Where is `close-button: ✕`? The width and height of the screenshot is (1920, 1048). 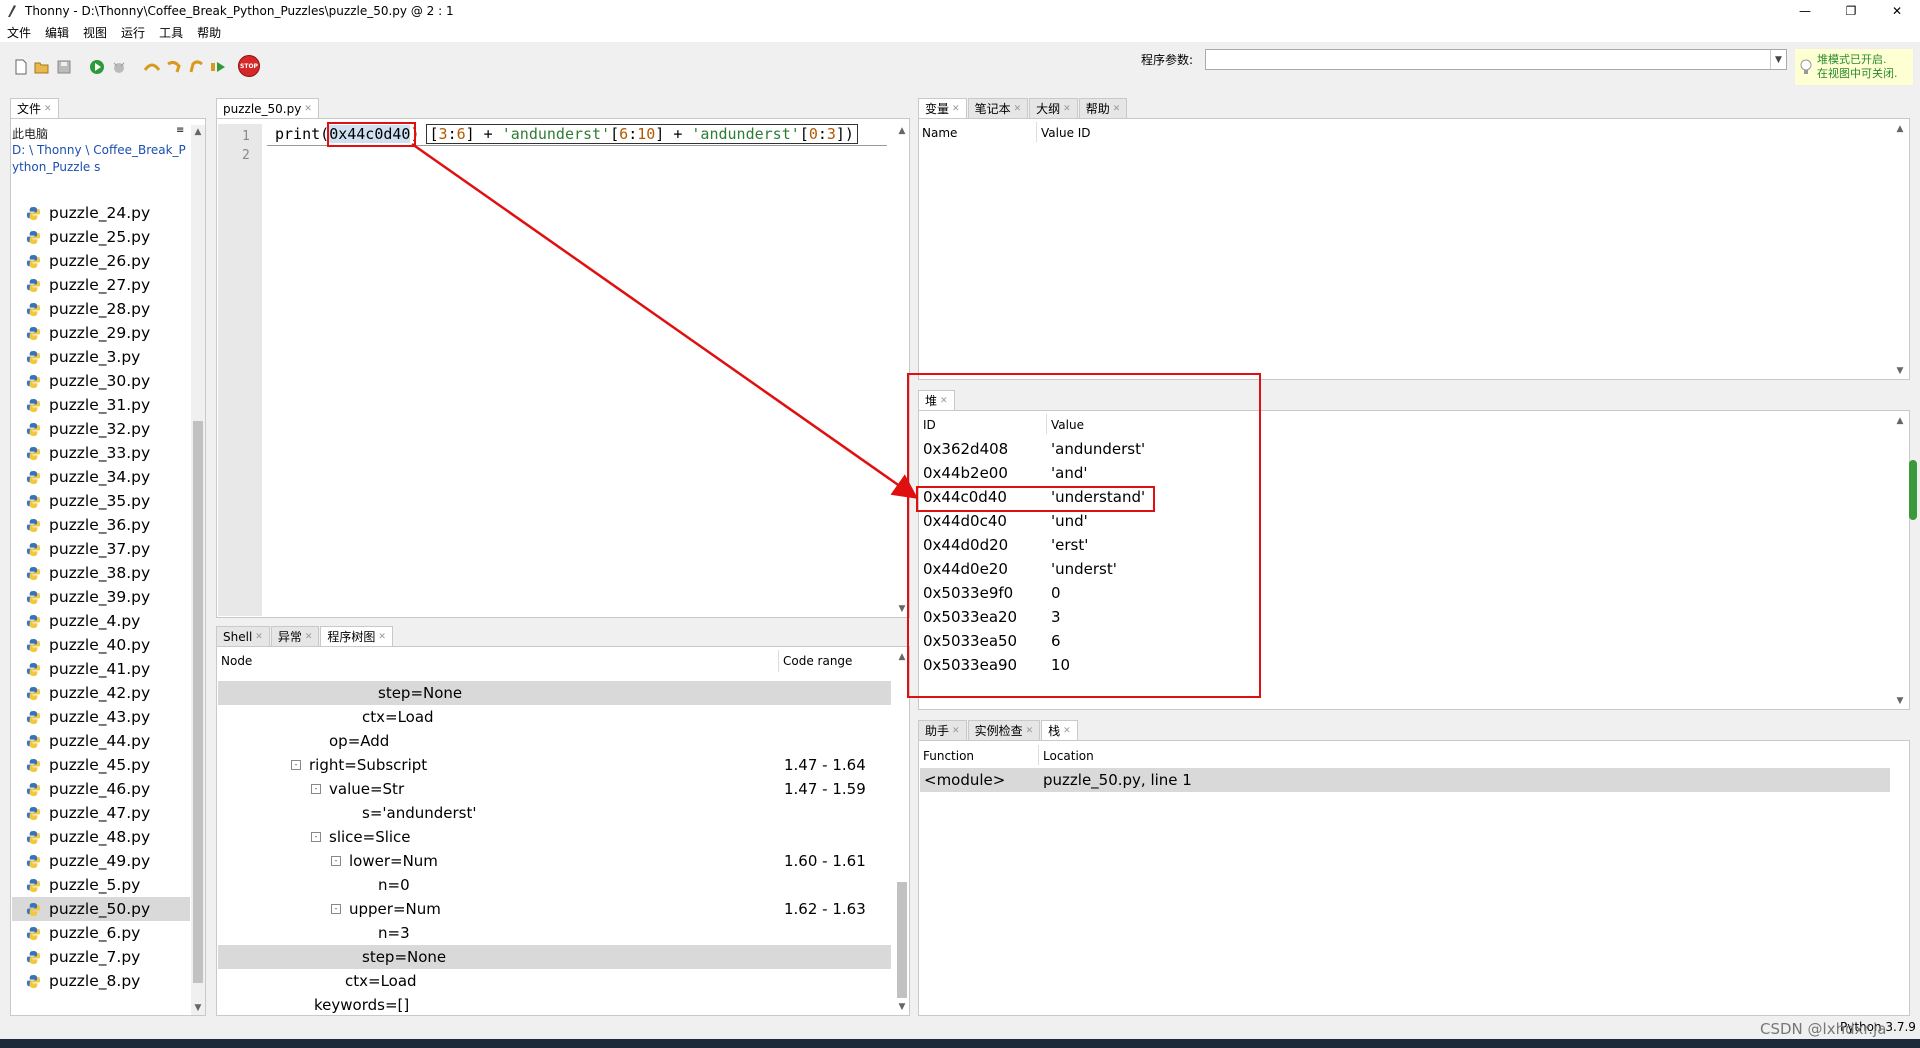 close-button: ✕ is located at coordinates (1897, 11).